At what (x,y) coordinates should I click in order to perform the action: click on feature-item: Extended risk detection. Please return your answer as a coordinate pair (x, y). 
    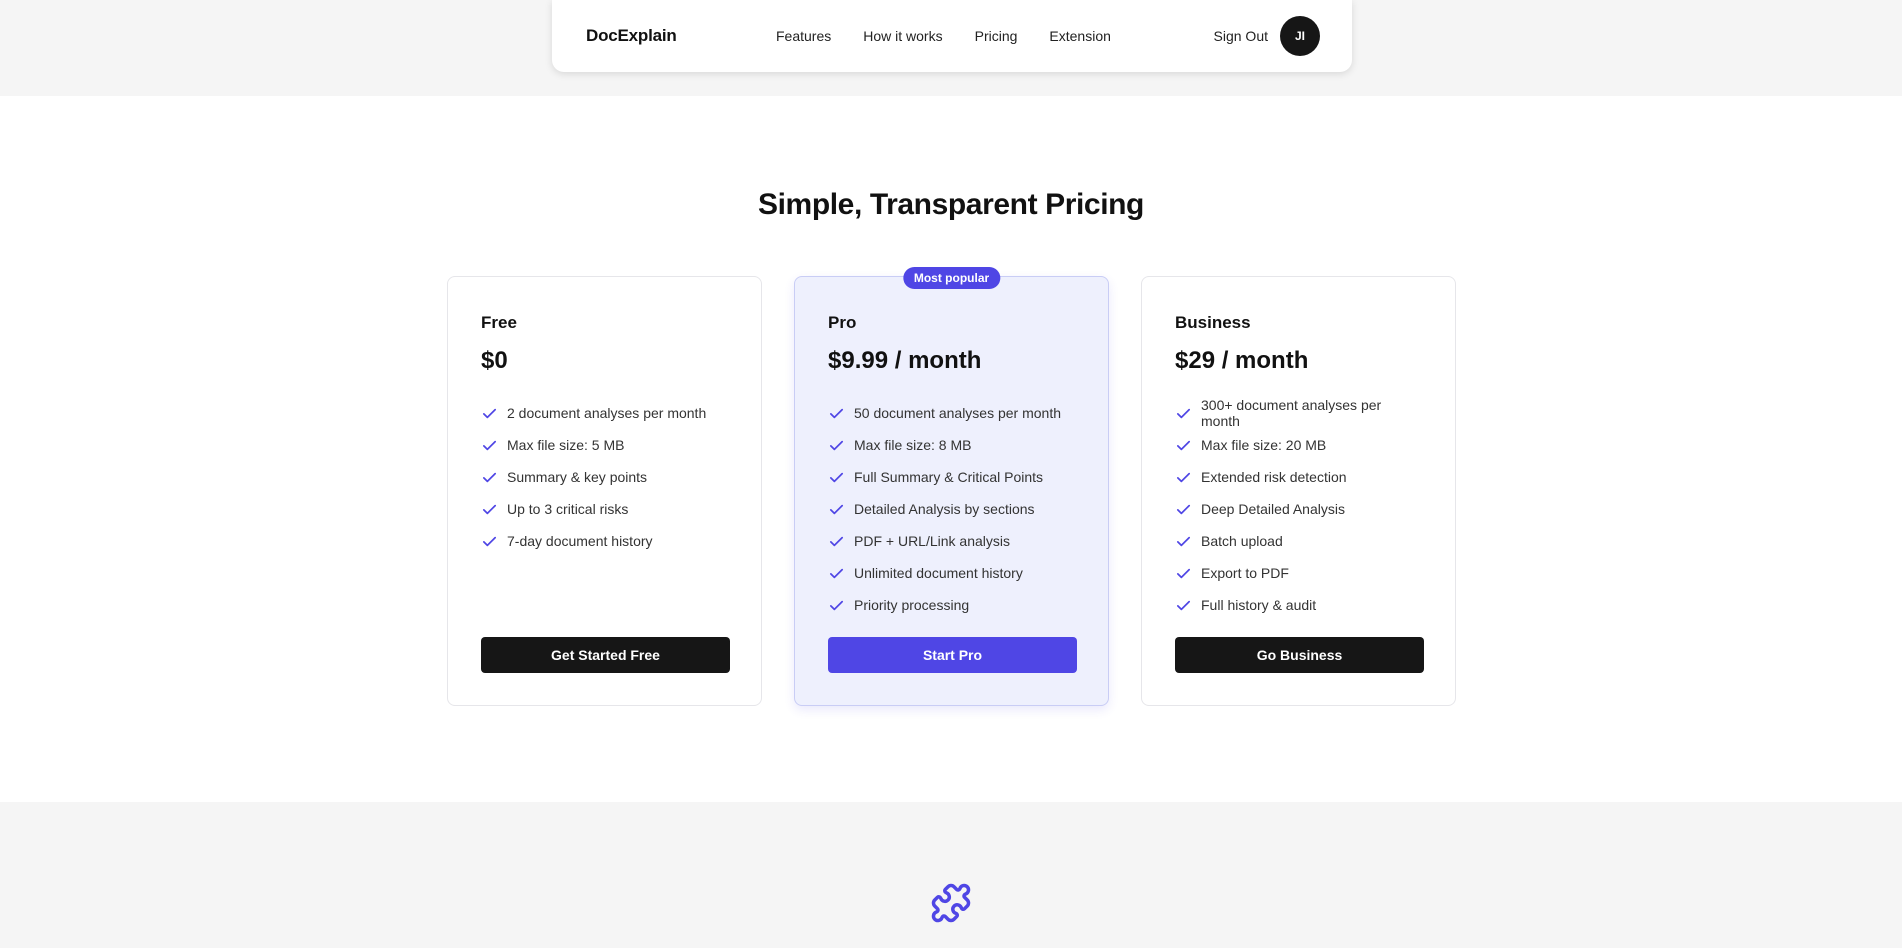
    Looking at the image, I should click on (1299, 477).